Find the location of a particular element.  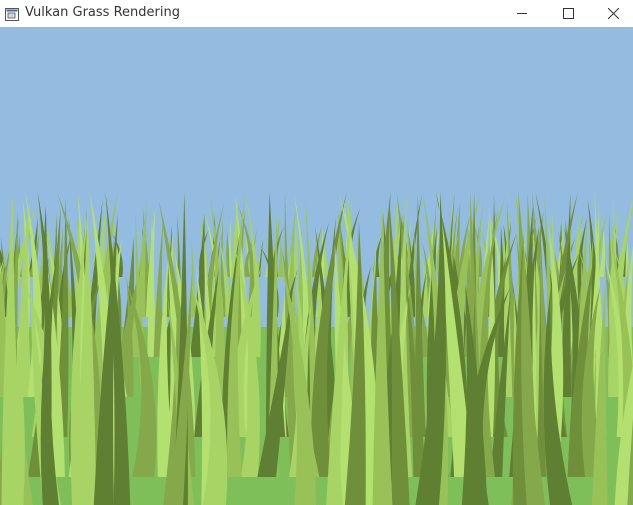

minimize-icon is located at coordinates (522, 13).